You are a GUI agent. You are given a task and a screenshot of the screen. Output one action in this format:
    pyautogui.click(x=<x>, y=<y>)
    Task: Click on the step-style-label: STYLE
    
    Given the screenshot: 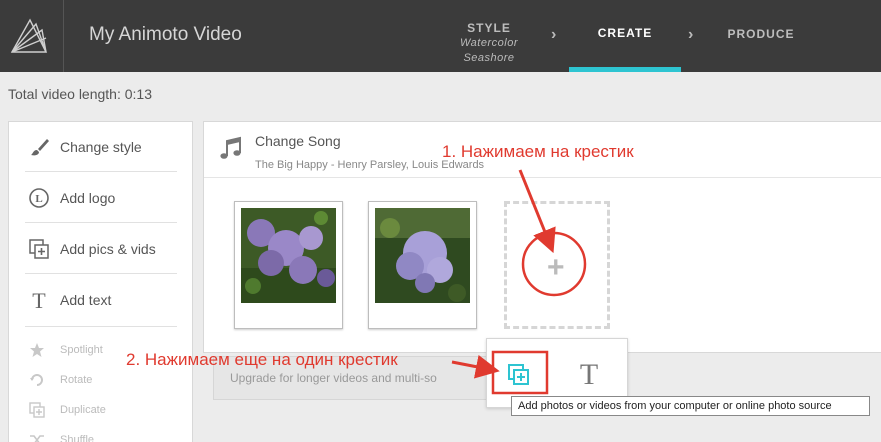 What is the action you would take?
    pyautogui.click(x=489, y=28)
    